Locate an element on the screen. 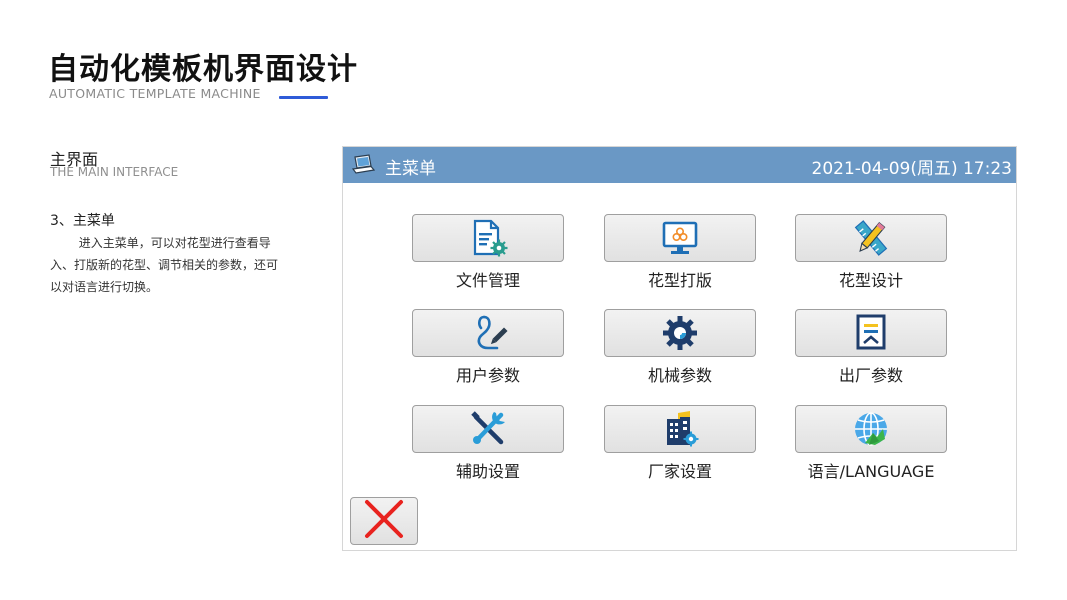  menu-item-machine-parameters: 机械参数 is located at coordinates (680, 347).